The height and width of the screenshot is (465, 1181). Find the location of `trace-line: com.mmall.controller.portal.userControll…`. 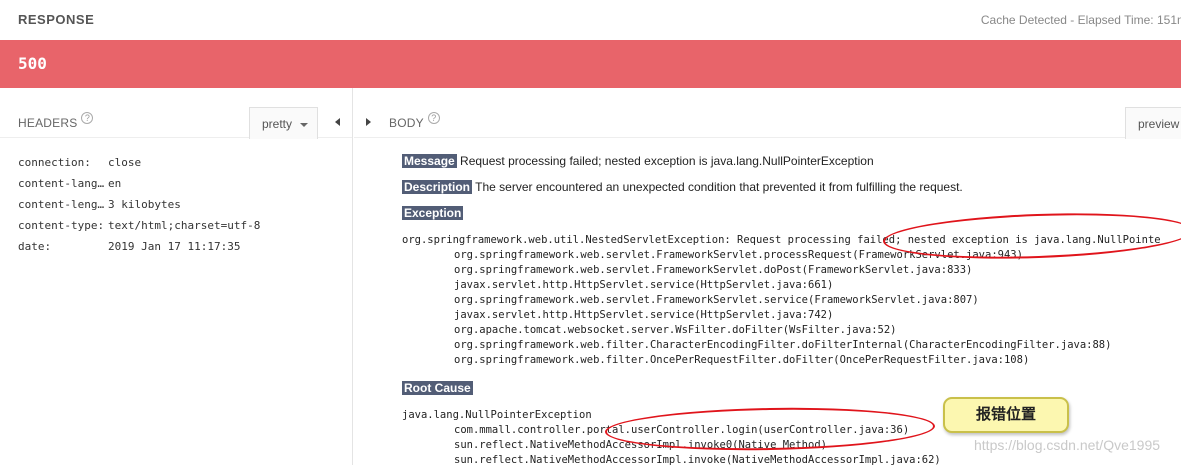

trace-line: com.mmall.controller.portal.userControll… is located at coordinates (682, 430).